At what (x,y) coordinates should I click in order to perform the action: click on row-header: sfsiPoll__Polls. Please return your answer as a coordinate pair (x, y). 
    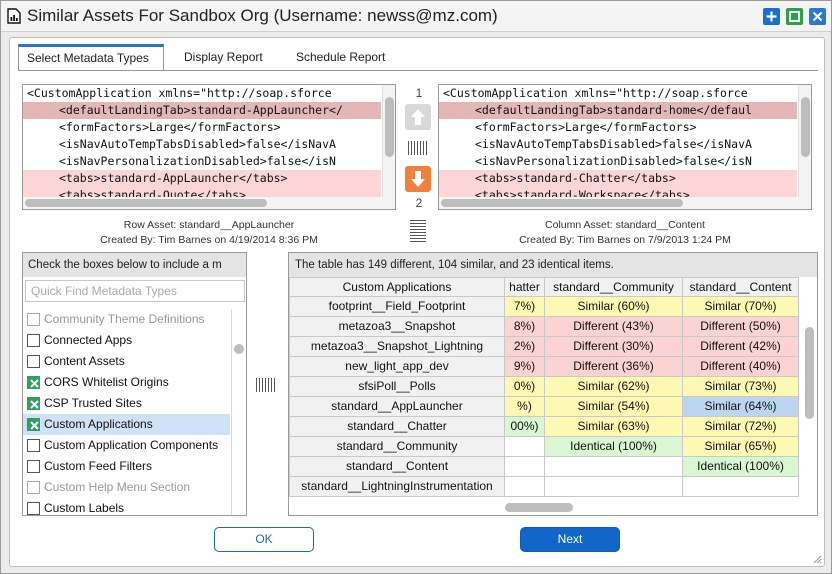
    Looking at the image, I should click on (397, 387).